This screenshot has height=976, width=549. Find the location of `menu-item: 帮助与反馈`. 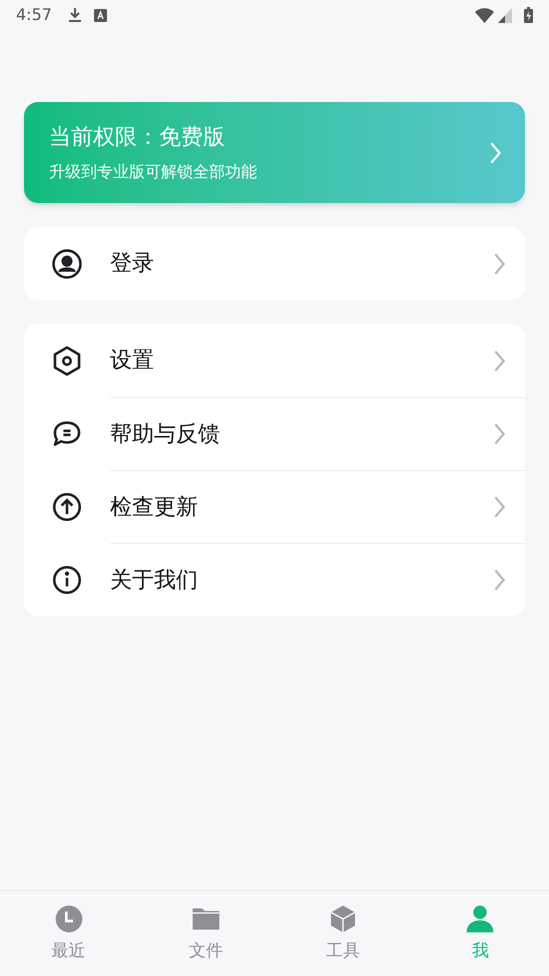

menu-item: 帮助与反馈 is located at coordinates (274, 433).